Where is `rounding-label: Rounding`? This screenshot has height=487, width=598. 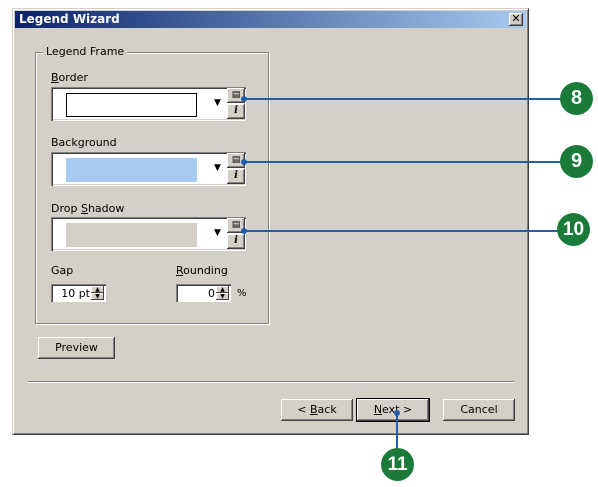 rounding-label: Rounding is located at coordinates (202, 270).